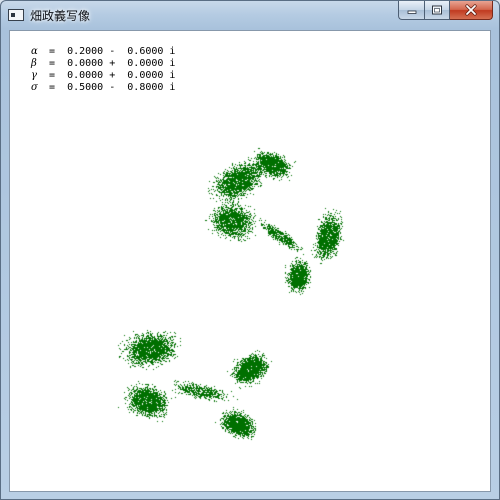 The image size is (500, 500). I want to click on parameter-alpha: α = 0.2000 - 0.6000 i, so click(103, 52).